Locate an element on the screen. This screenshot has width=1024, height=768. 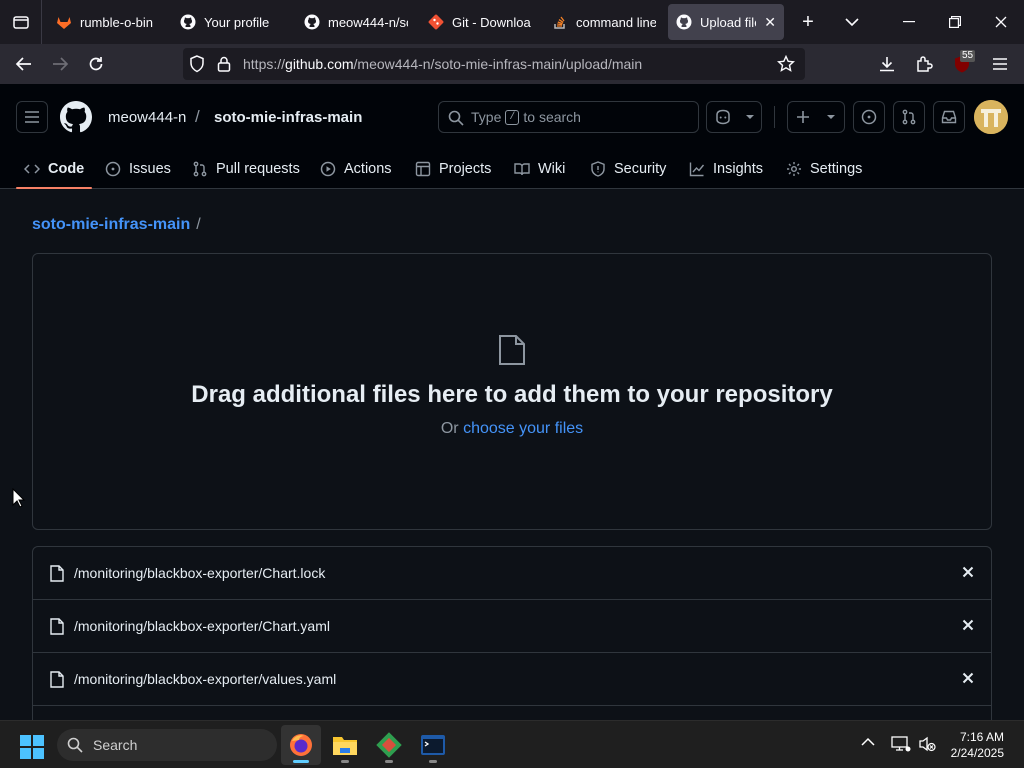
tab-security: Security is located at coordinates (628, 168).